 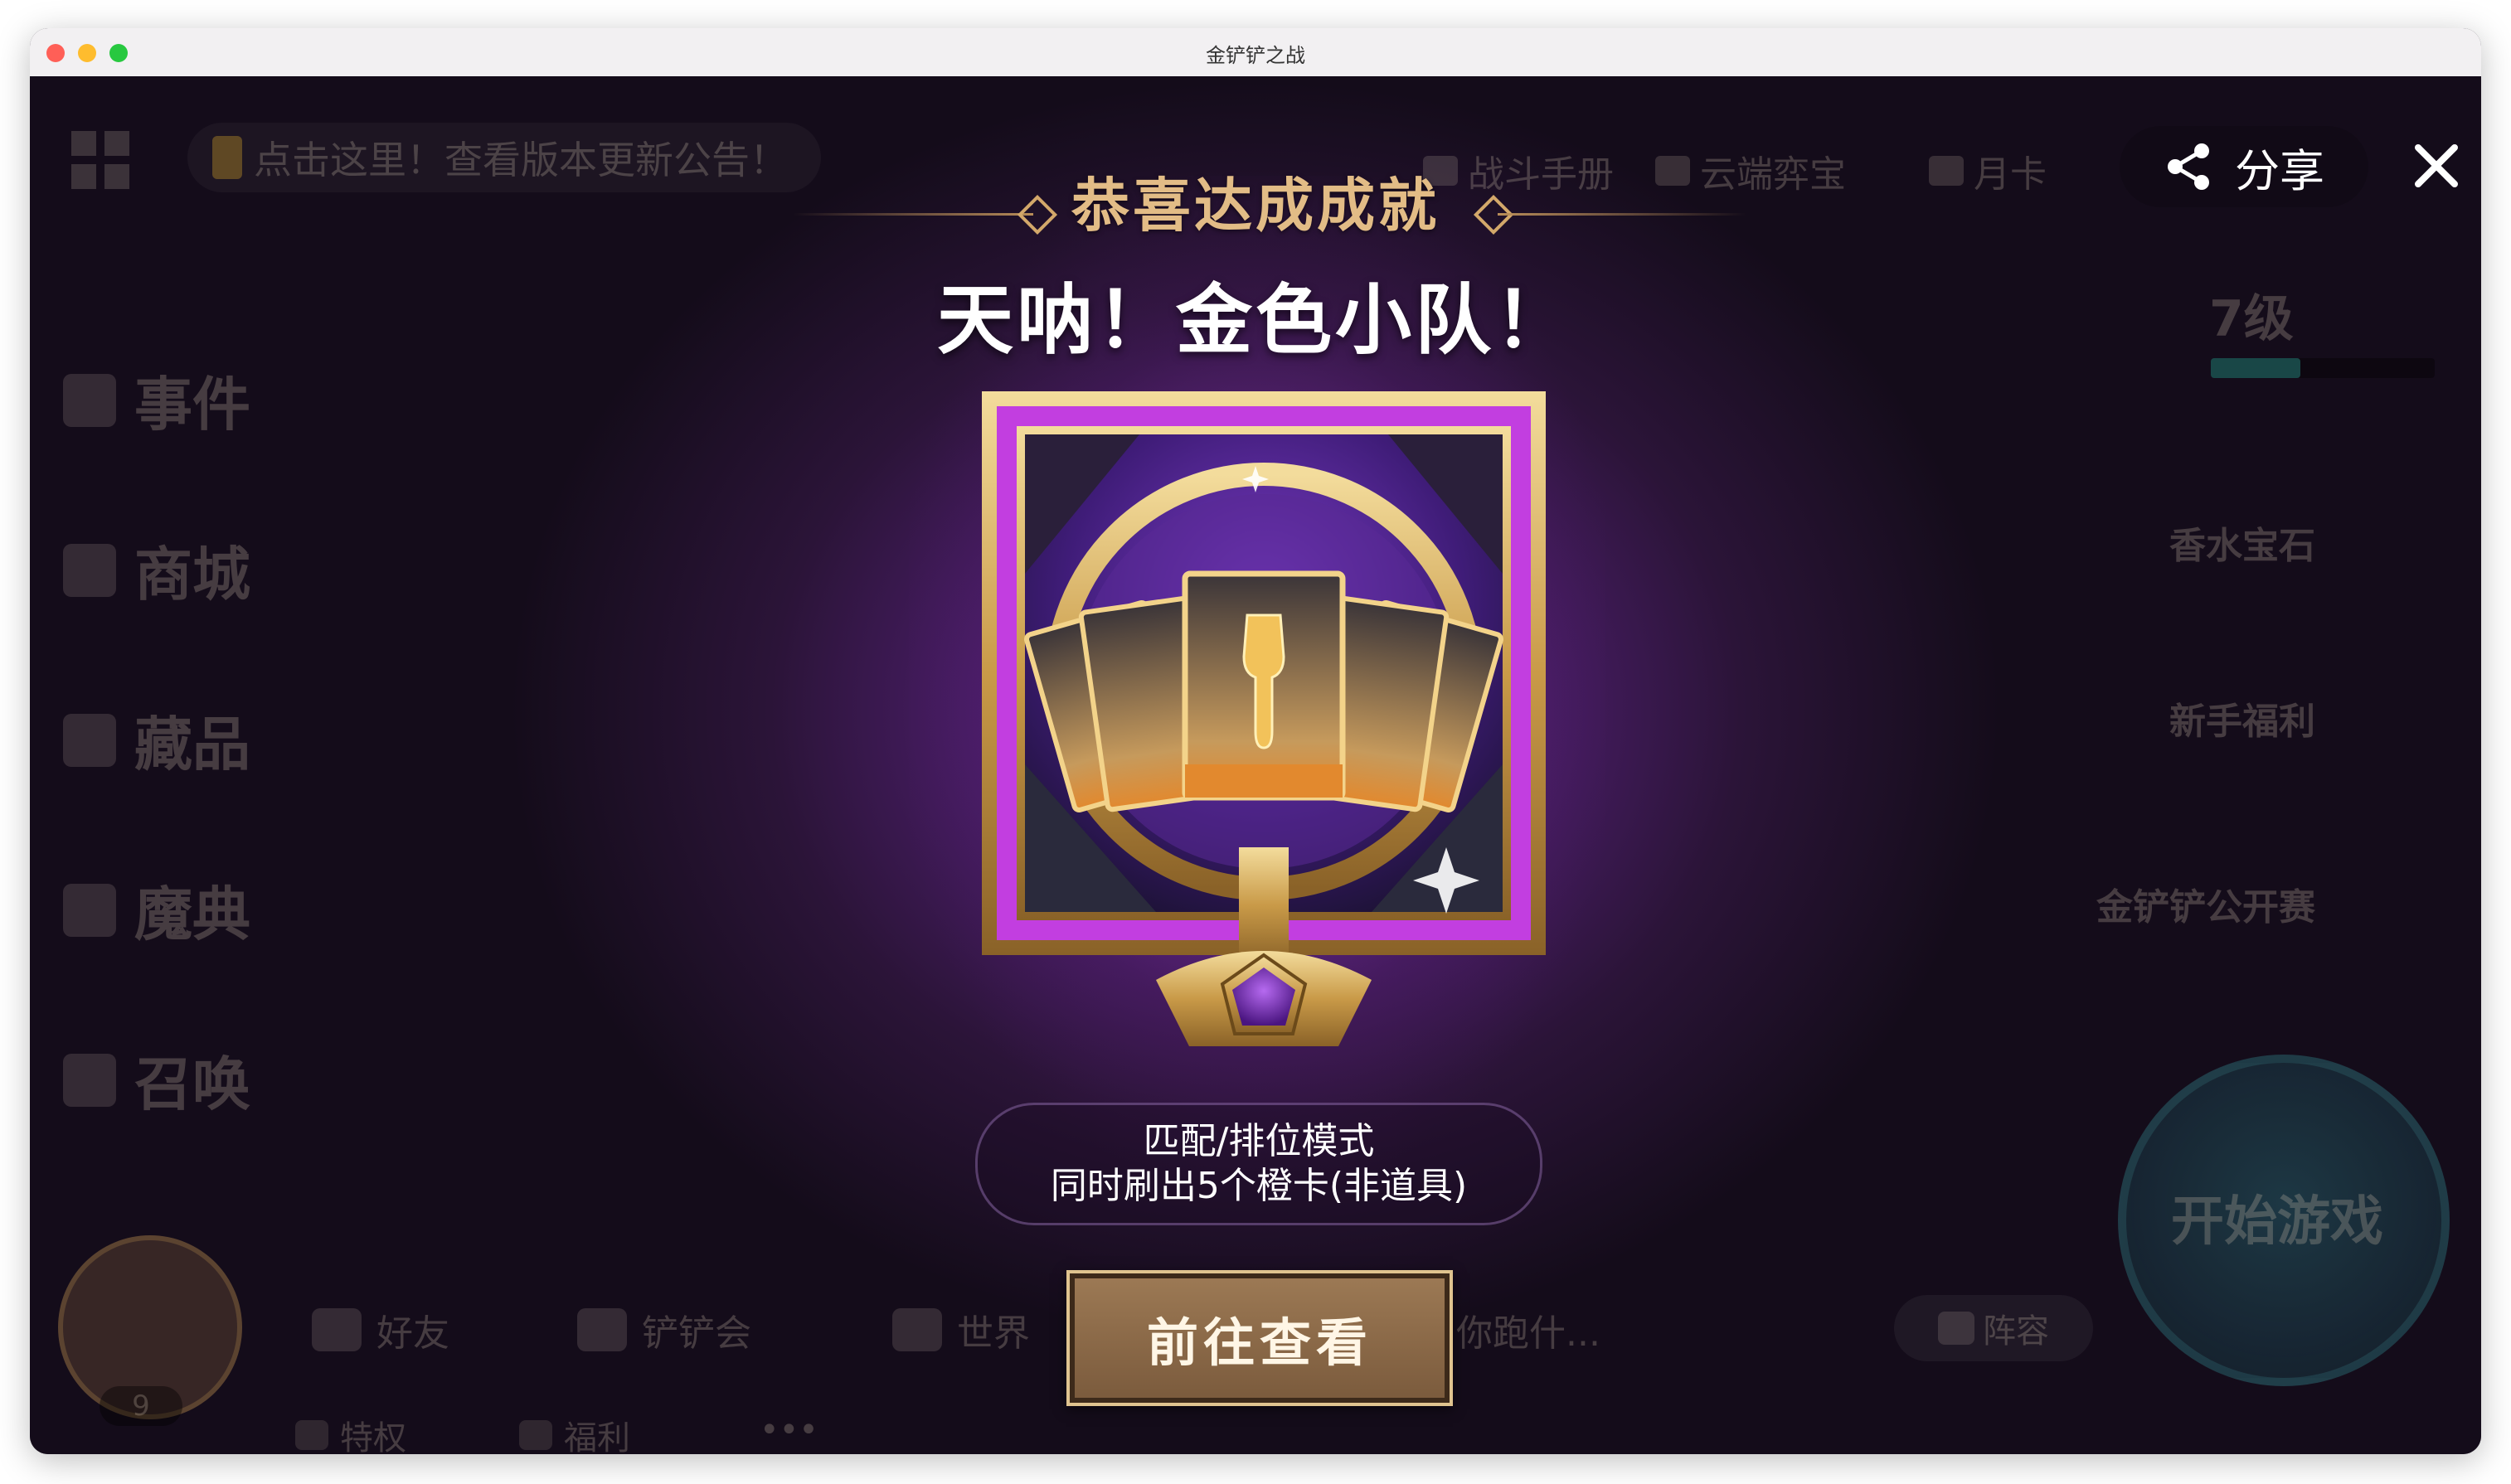 I want to click on side-menu-summon: 召唤, so click(x=157, y=1080).